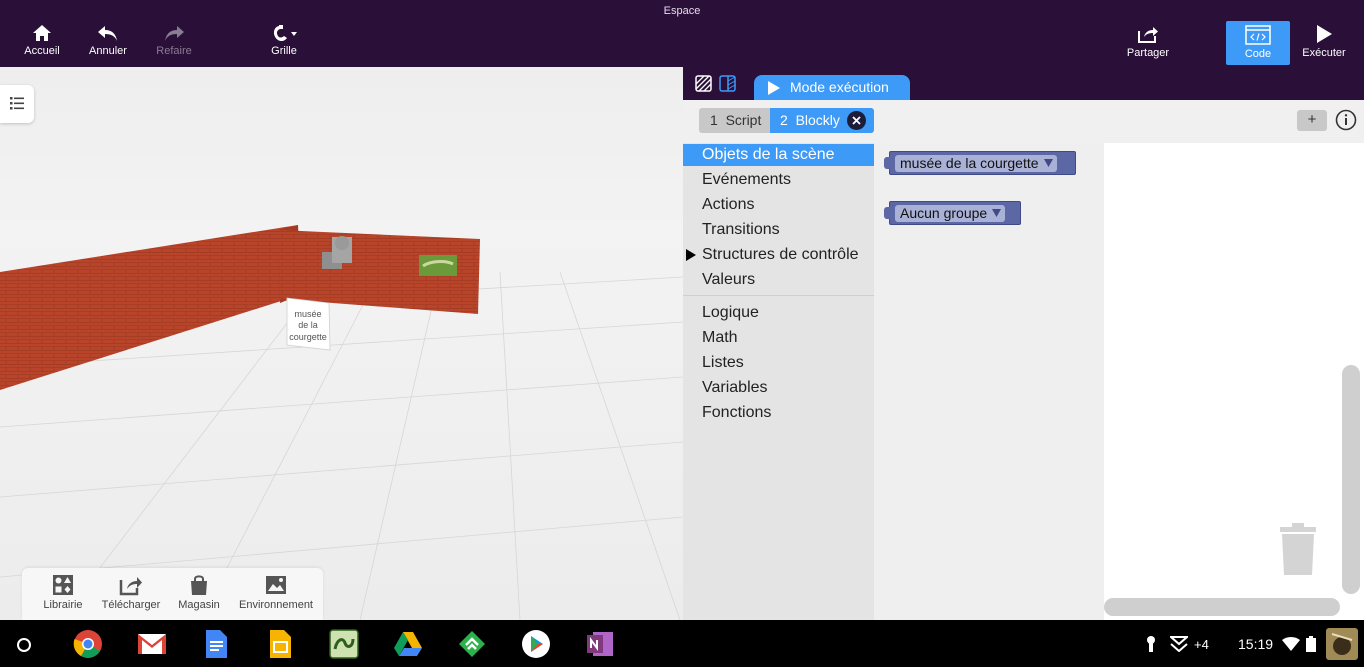 The image size is (1364, 667). What do you see at coordinates (108, 51) in the screenshot?
I see `undo-label: Annuler` at bounding box center [108, 51].